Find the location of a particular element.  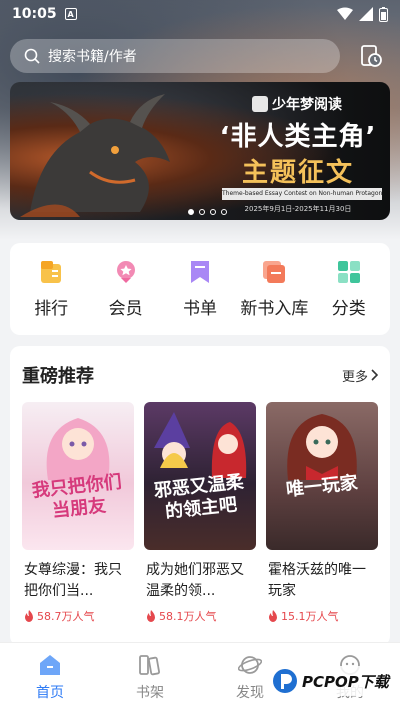

banner-brand: 少年梦阅读 is located at coordinates (297, 104).